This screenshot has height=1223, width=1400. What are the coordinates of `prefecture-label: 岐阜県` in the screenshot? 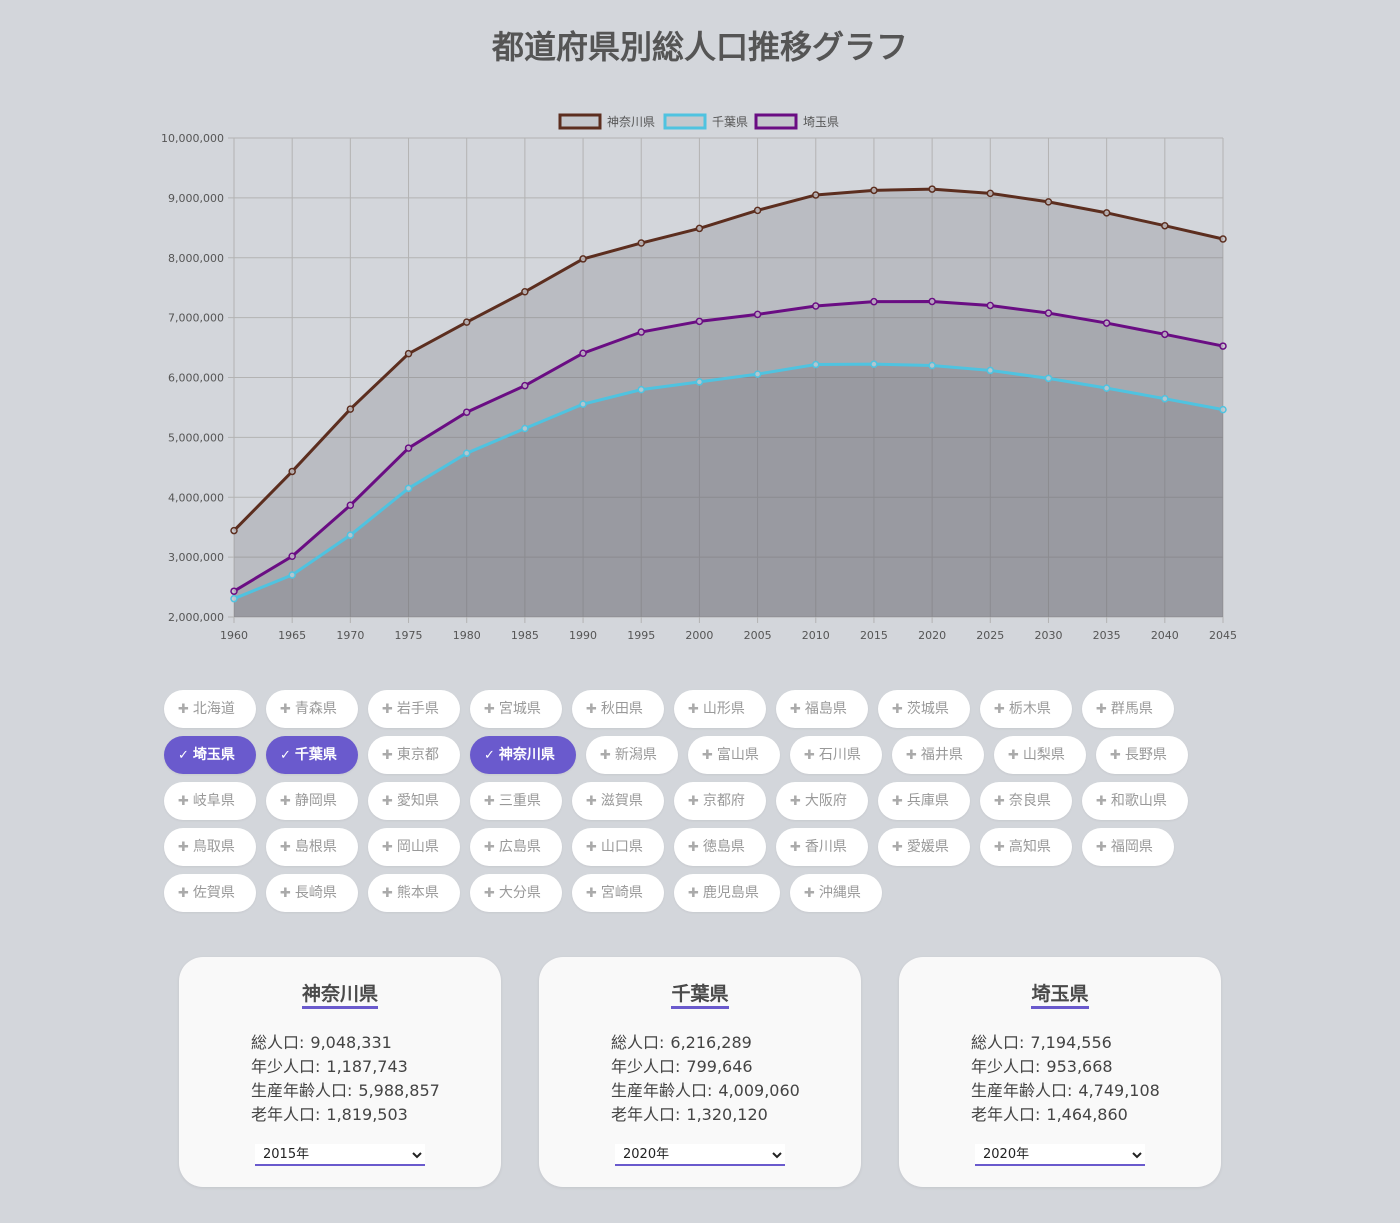 It's located at (213, 801).